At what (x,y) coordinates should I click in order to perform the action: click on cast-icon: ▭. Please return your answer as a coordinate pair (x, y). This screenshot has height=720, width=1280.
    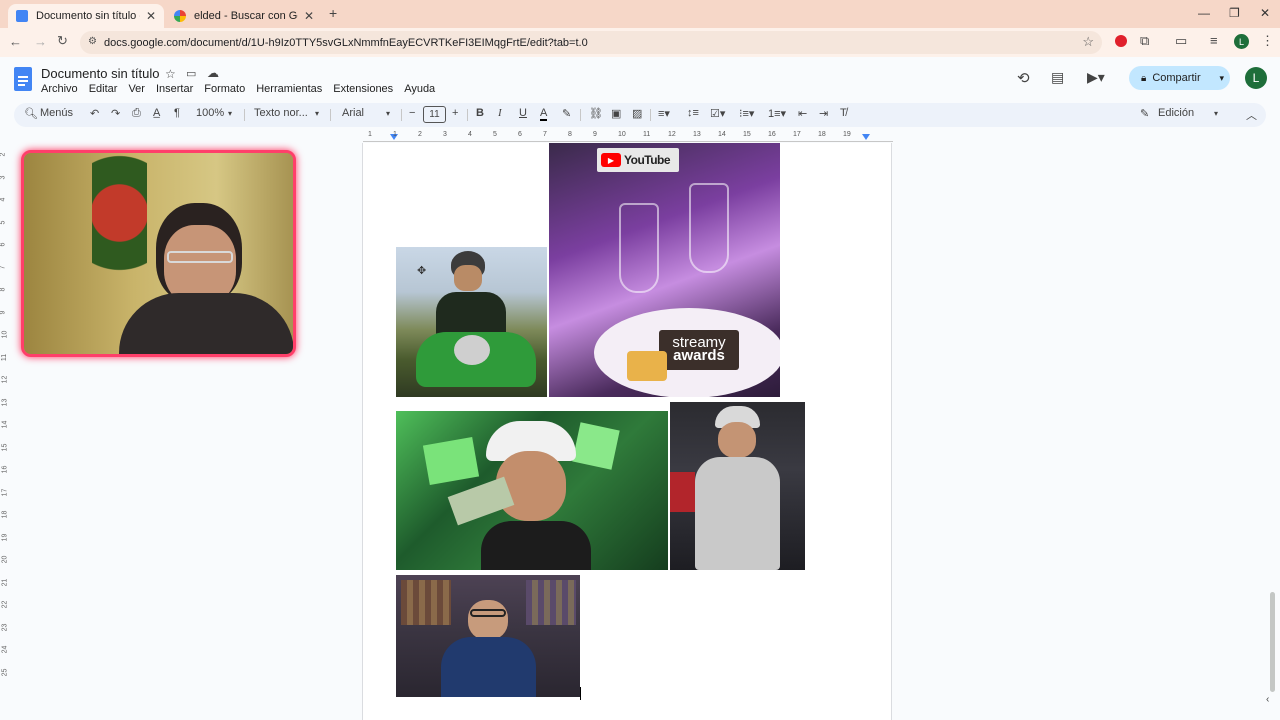
    Looking at the image, I should click on (1181, 41).